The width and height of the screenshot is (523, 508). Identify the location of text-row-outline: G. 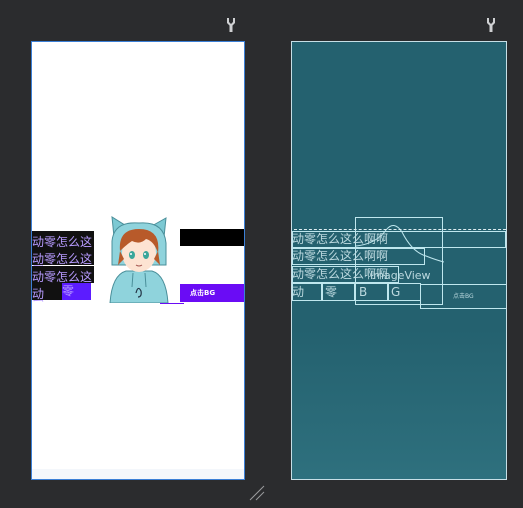
(404, 292).